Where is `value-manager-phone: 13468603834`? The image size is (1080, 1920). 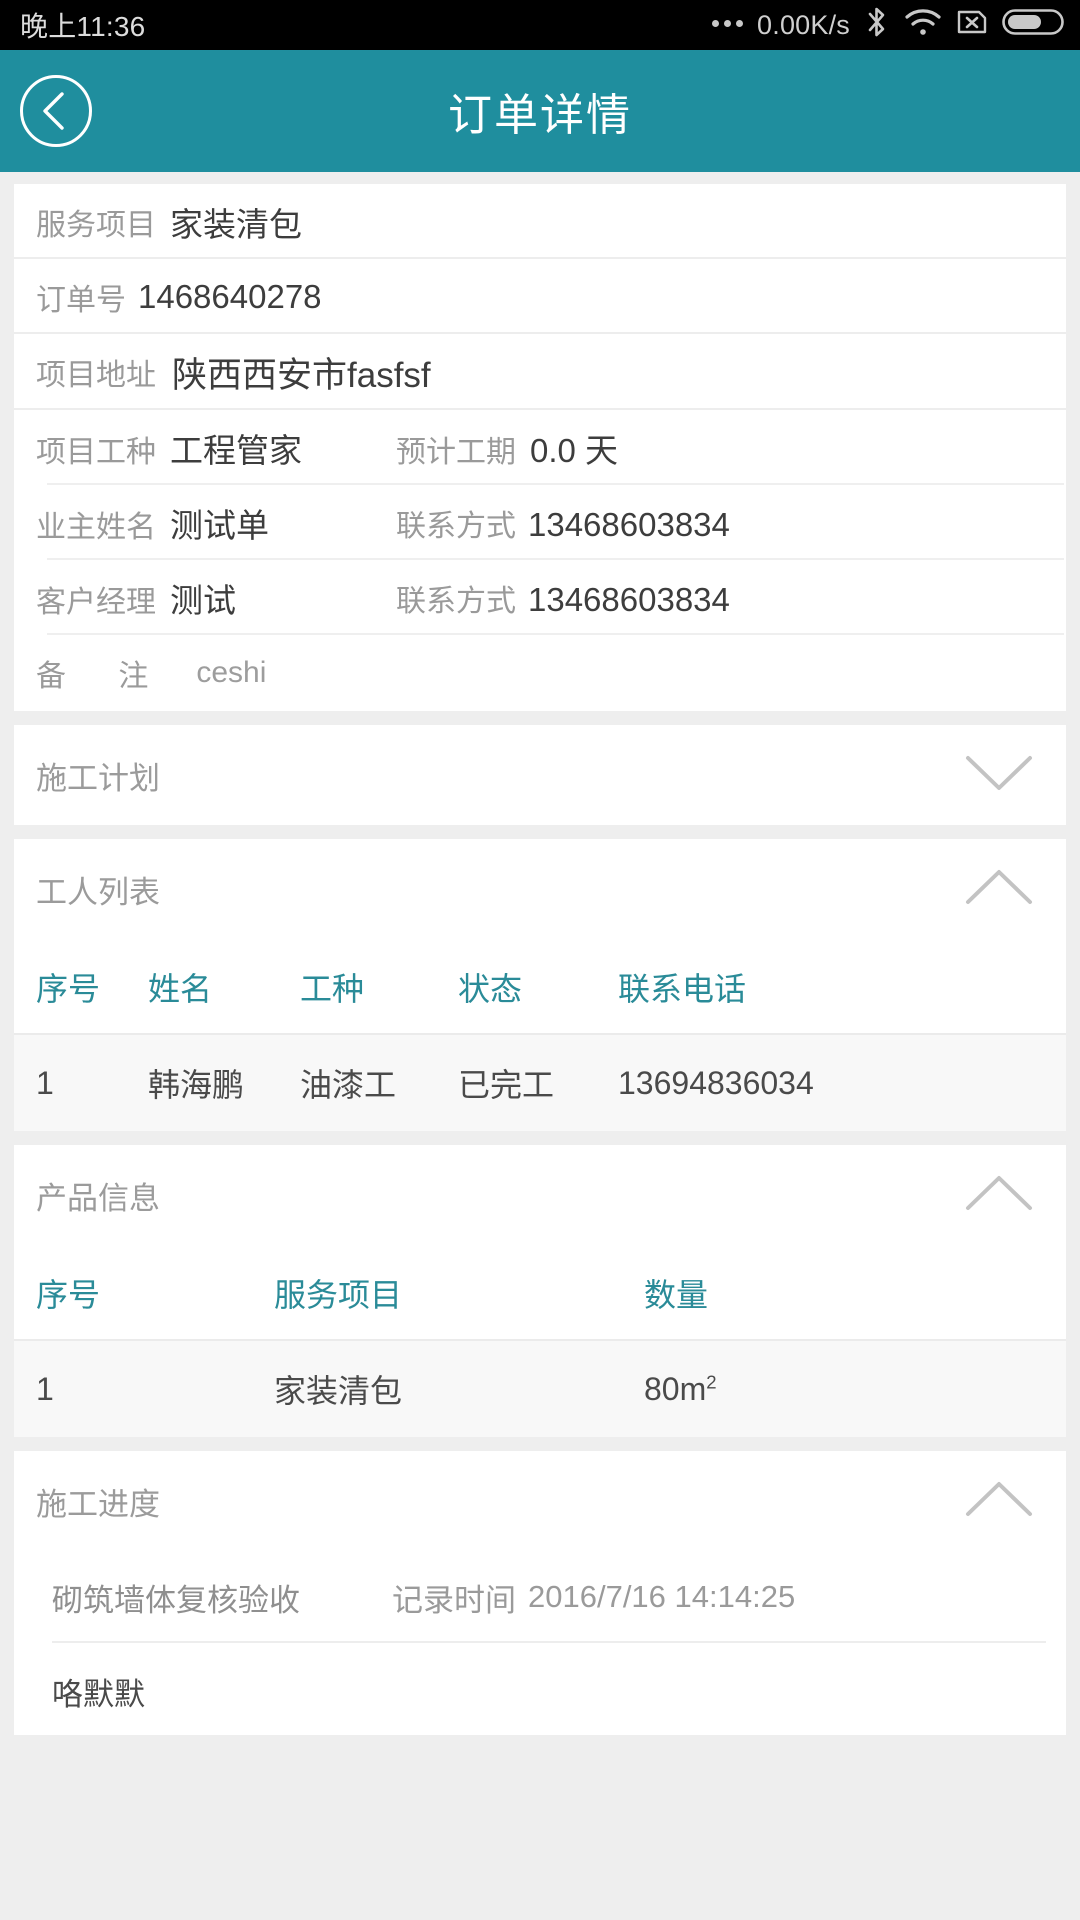 value-manager-phone: 13468603834 is located at coordinates (629, 599).